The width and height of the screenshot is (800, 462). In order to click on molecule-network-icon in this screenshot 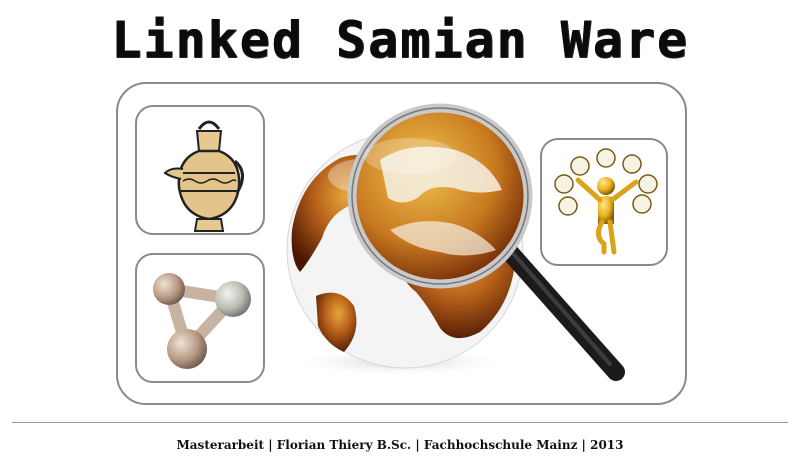, I will do `click(202, 321)`.